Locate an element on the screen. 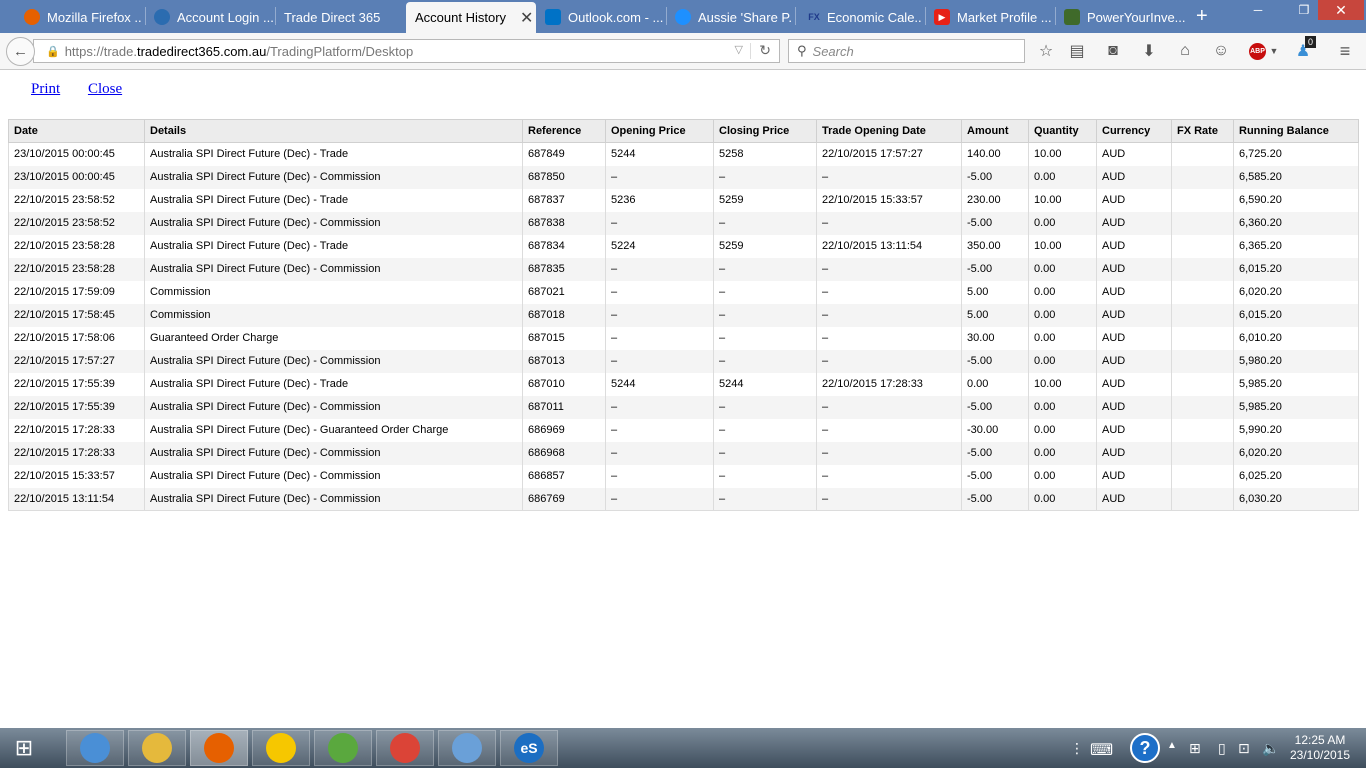 The height and width of the screenshot is (768, 1366). tab-label: Trade Direct 365 is located at coordinates (332, 17).